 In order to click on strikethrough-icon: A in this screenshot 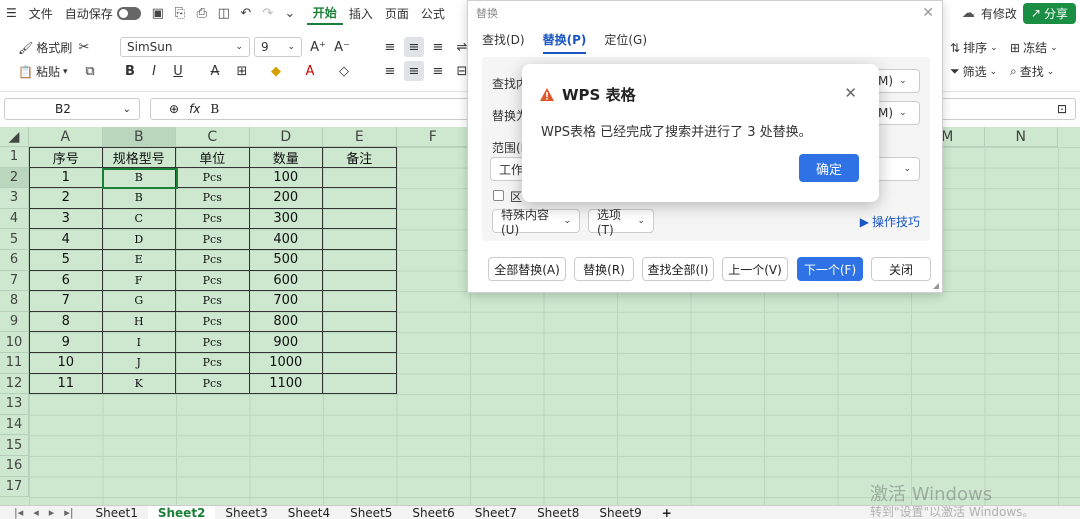, I will do `click(215, 71)`.